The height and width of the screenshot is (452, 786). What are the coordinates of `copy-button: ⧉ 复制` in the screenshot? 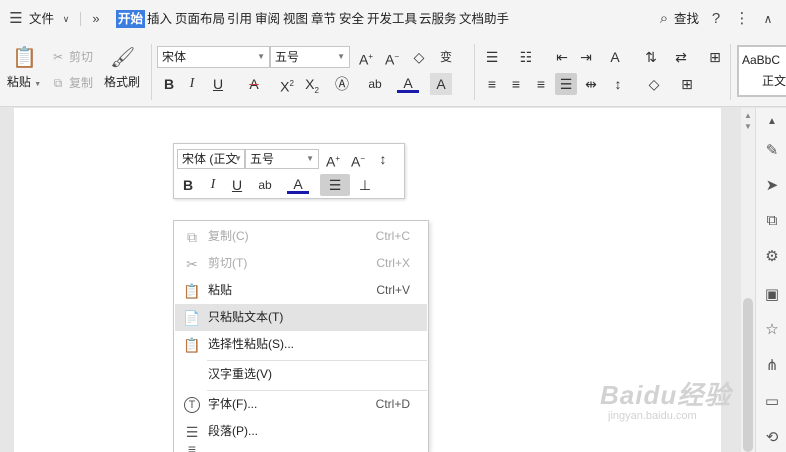 It's located at (71, 83).